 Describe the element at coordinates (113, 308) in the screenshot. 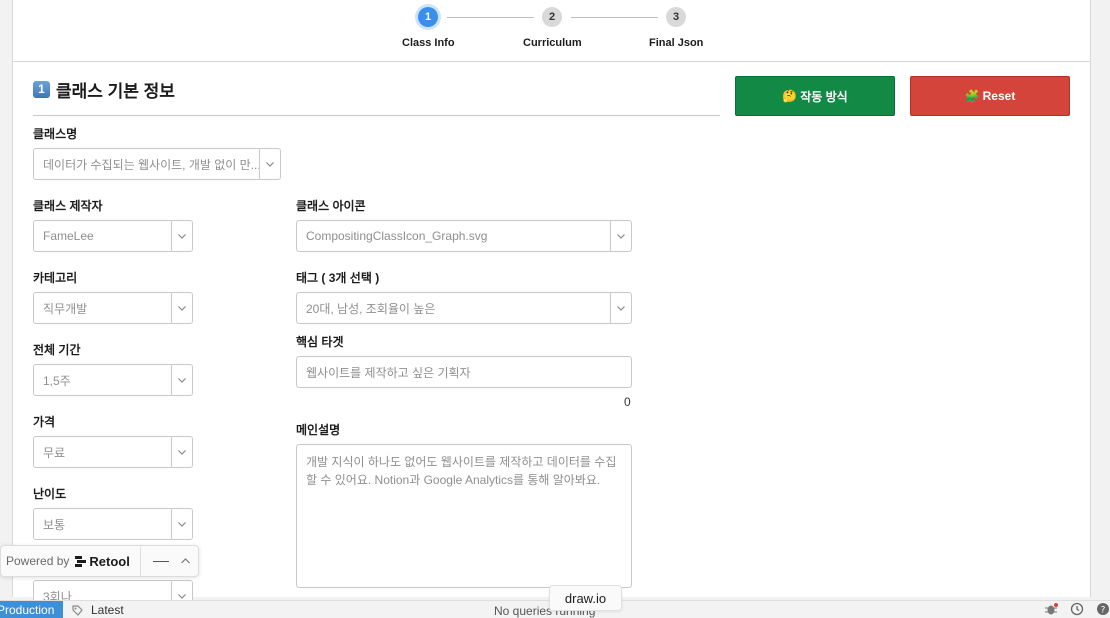

I see `category-select: 직무개발` at that location.